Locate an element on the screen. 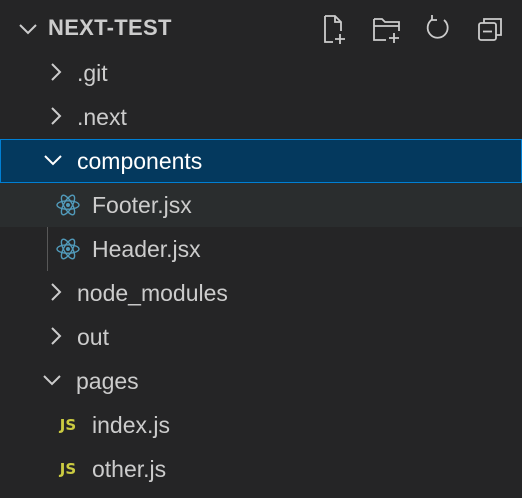  collapse-all-button is located at coordinates (490, 29).